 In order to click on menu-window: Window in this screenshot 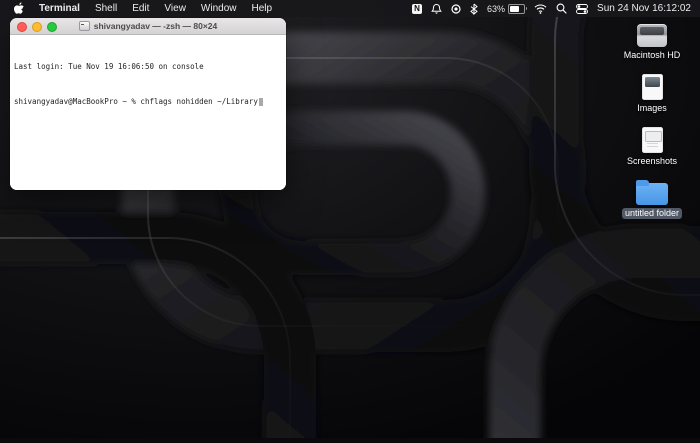, I will do `click(219, 8)`.